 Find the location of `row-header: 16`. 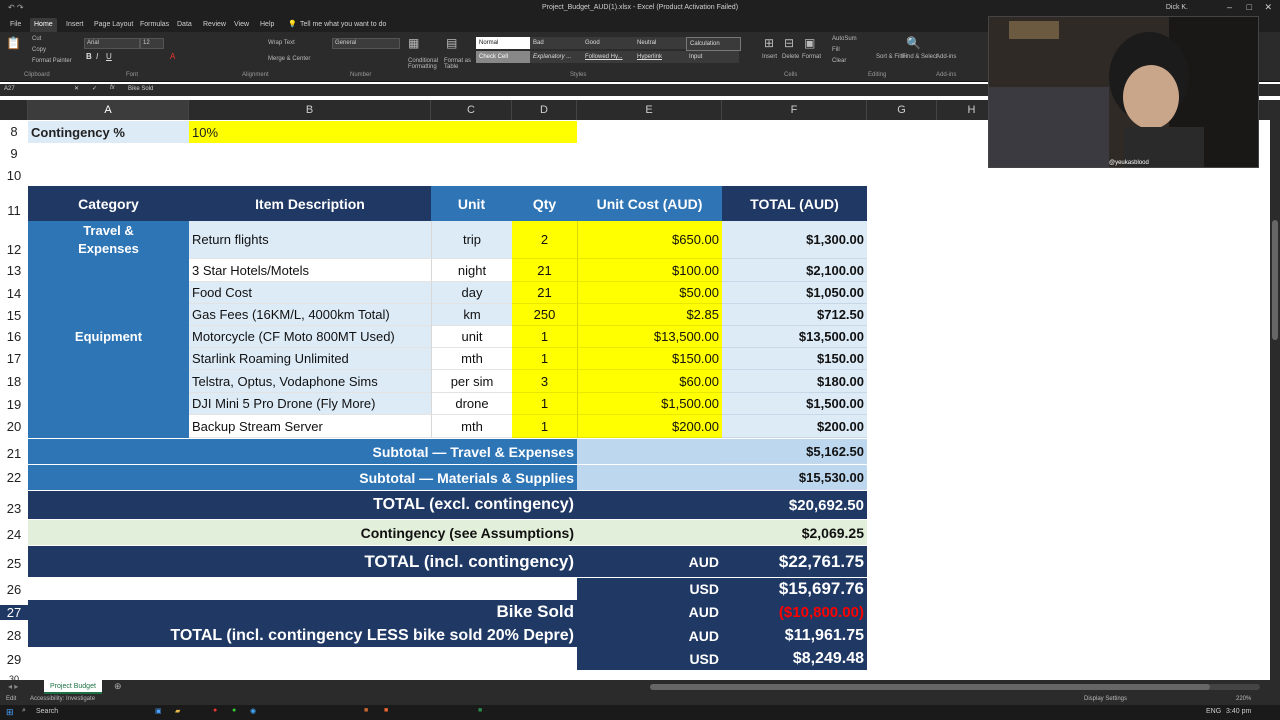

row-header: 16 is located at coordinates (14, 336).